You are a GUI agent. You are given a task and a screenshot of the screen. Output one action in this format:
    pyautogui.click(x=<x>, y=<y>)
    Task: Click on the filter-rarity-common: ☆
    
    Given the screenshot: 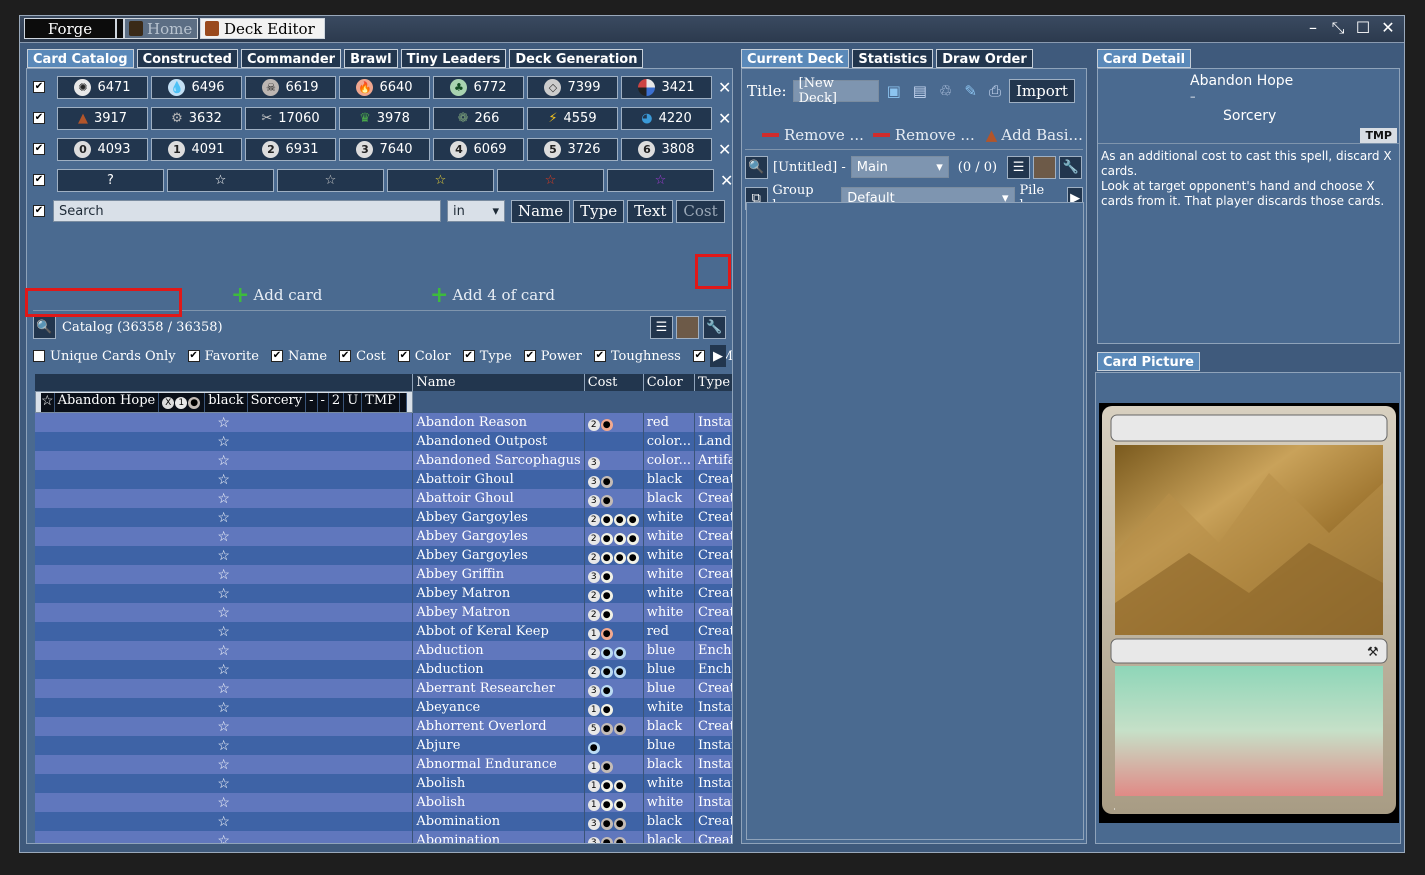 What is the action you would take?
    pyautogui.click(x=220, y=180)
    